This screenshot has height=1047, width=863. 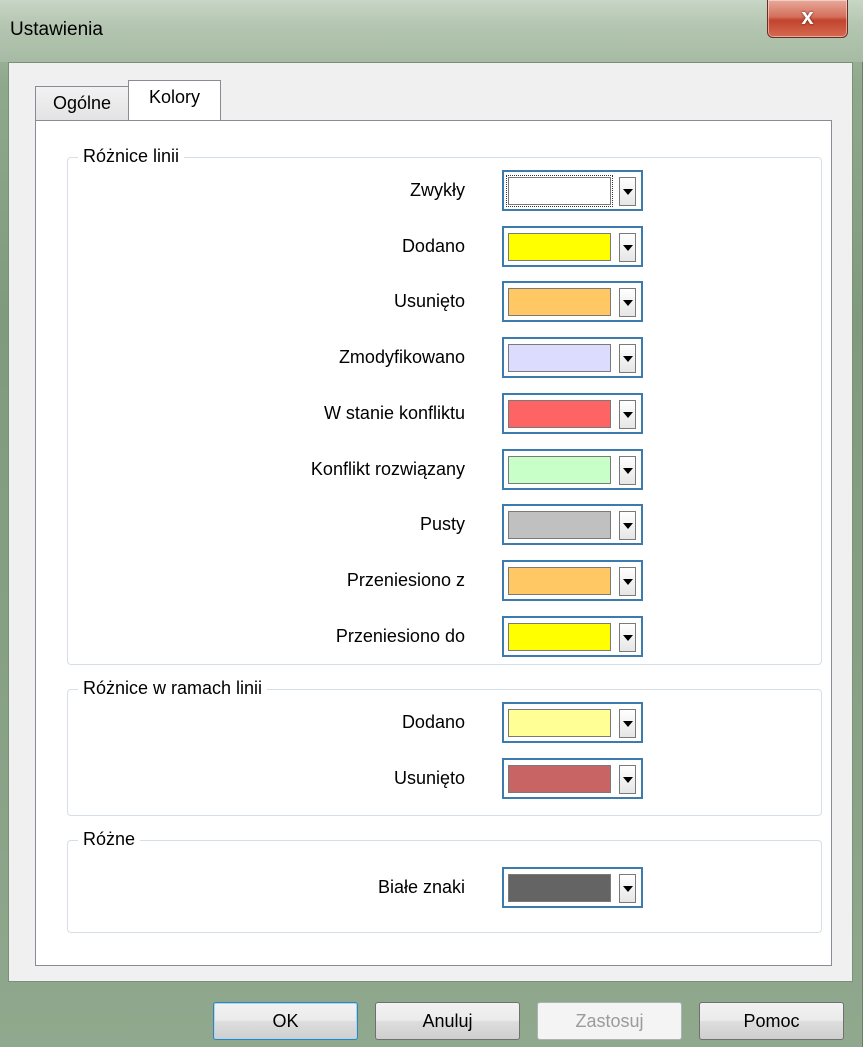 I want to click on color-label: Konflikt rozwiązany, so click(x=387, y=468).